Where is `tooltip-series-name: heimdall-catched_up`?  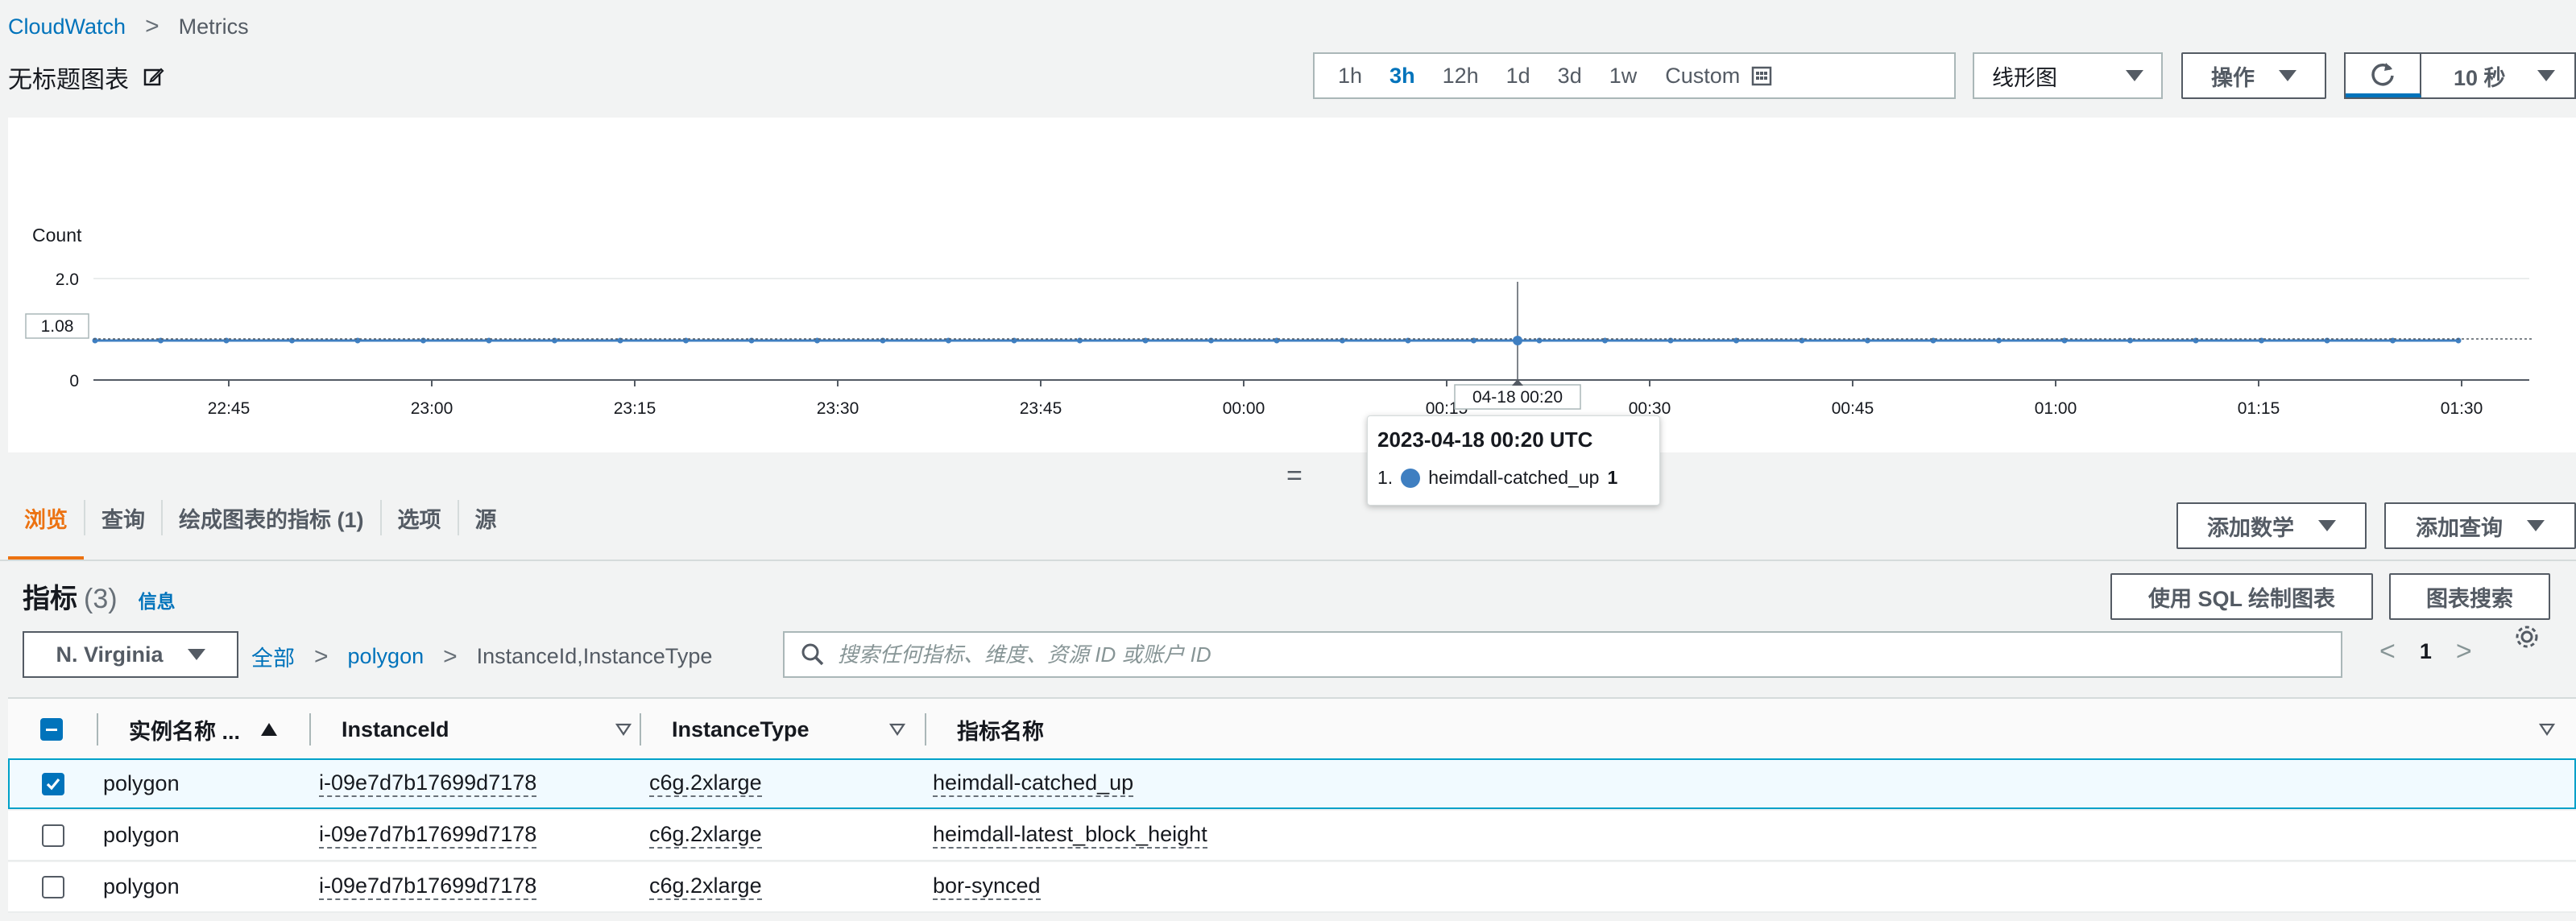 tooltip-series-name: heimdall-catched_up is located at coordinates (1514, 478).